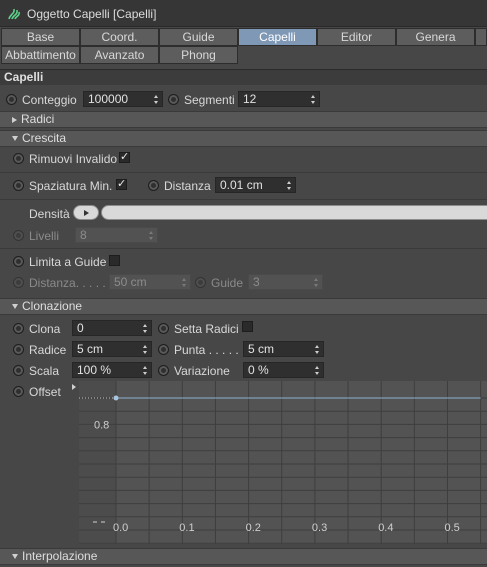 The image size is (487, 567). I want to click on x-tick-label: 0.3, so click(319, 528).